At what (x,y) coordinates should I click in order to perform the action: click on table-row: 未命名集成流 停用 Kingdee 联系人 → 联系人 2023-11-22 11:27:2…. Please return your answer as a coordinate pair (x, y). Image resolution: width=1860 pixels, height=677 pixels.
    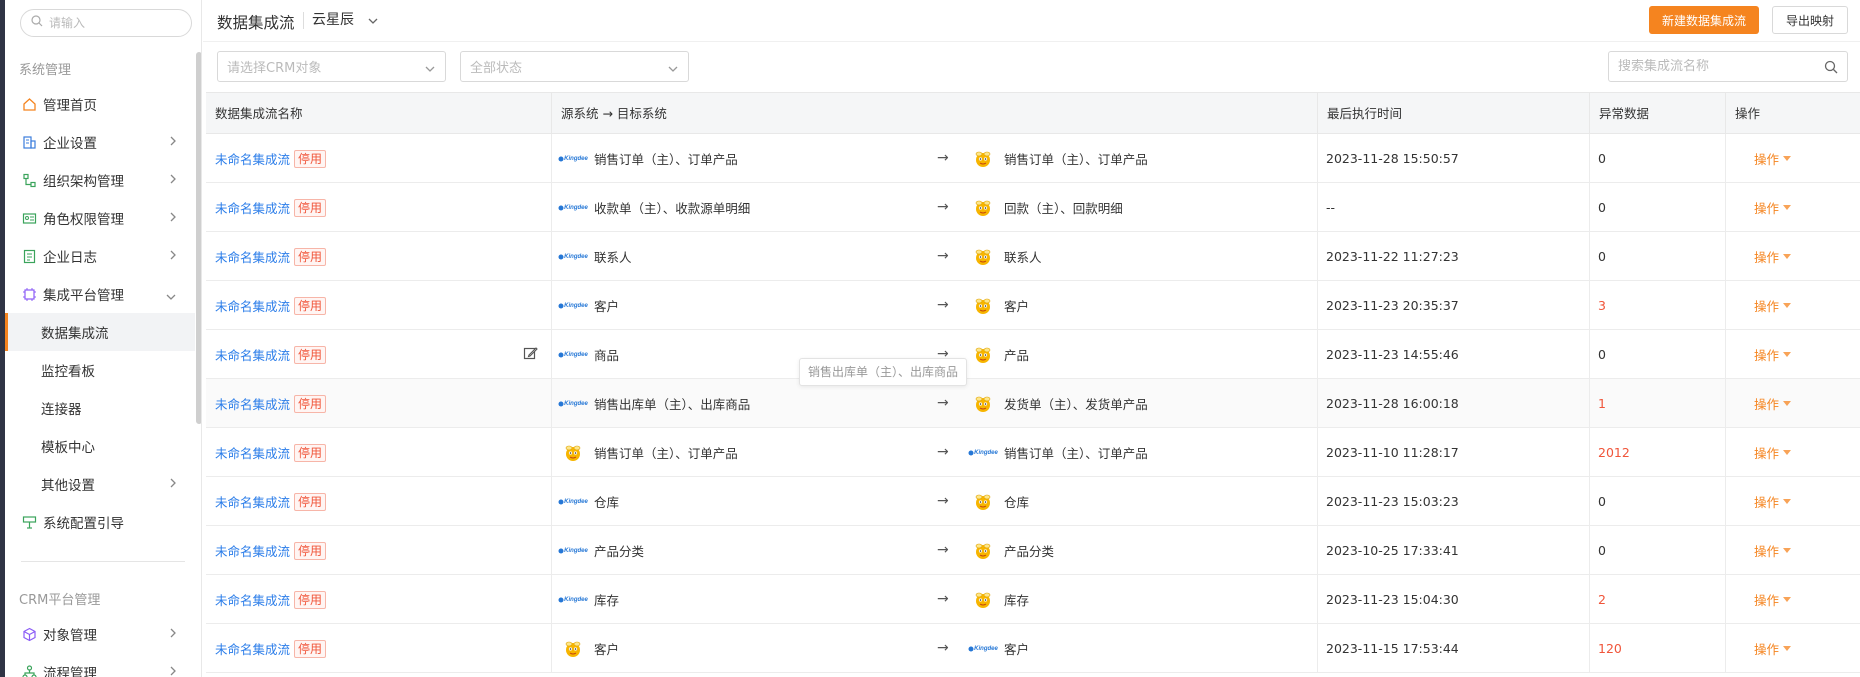
    Looking at the image, I should click on (1033, 256).